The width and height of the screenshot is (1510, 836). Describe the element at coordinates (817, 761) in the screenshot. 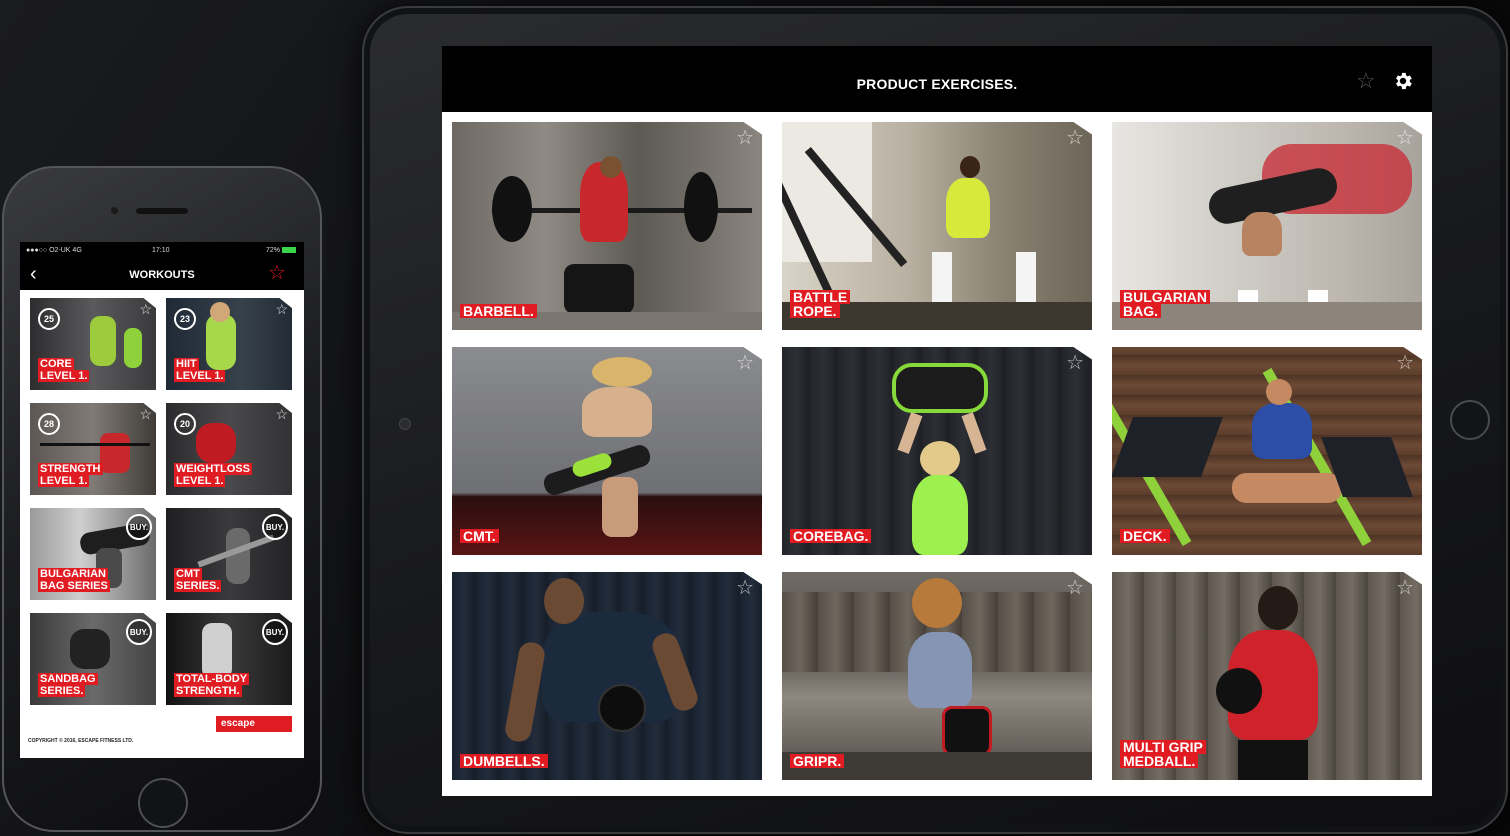

I see `tile-label: GRIPR.` at that location.